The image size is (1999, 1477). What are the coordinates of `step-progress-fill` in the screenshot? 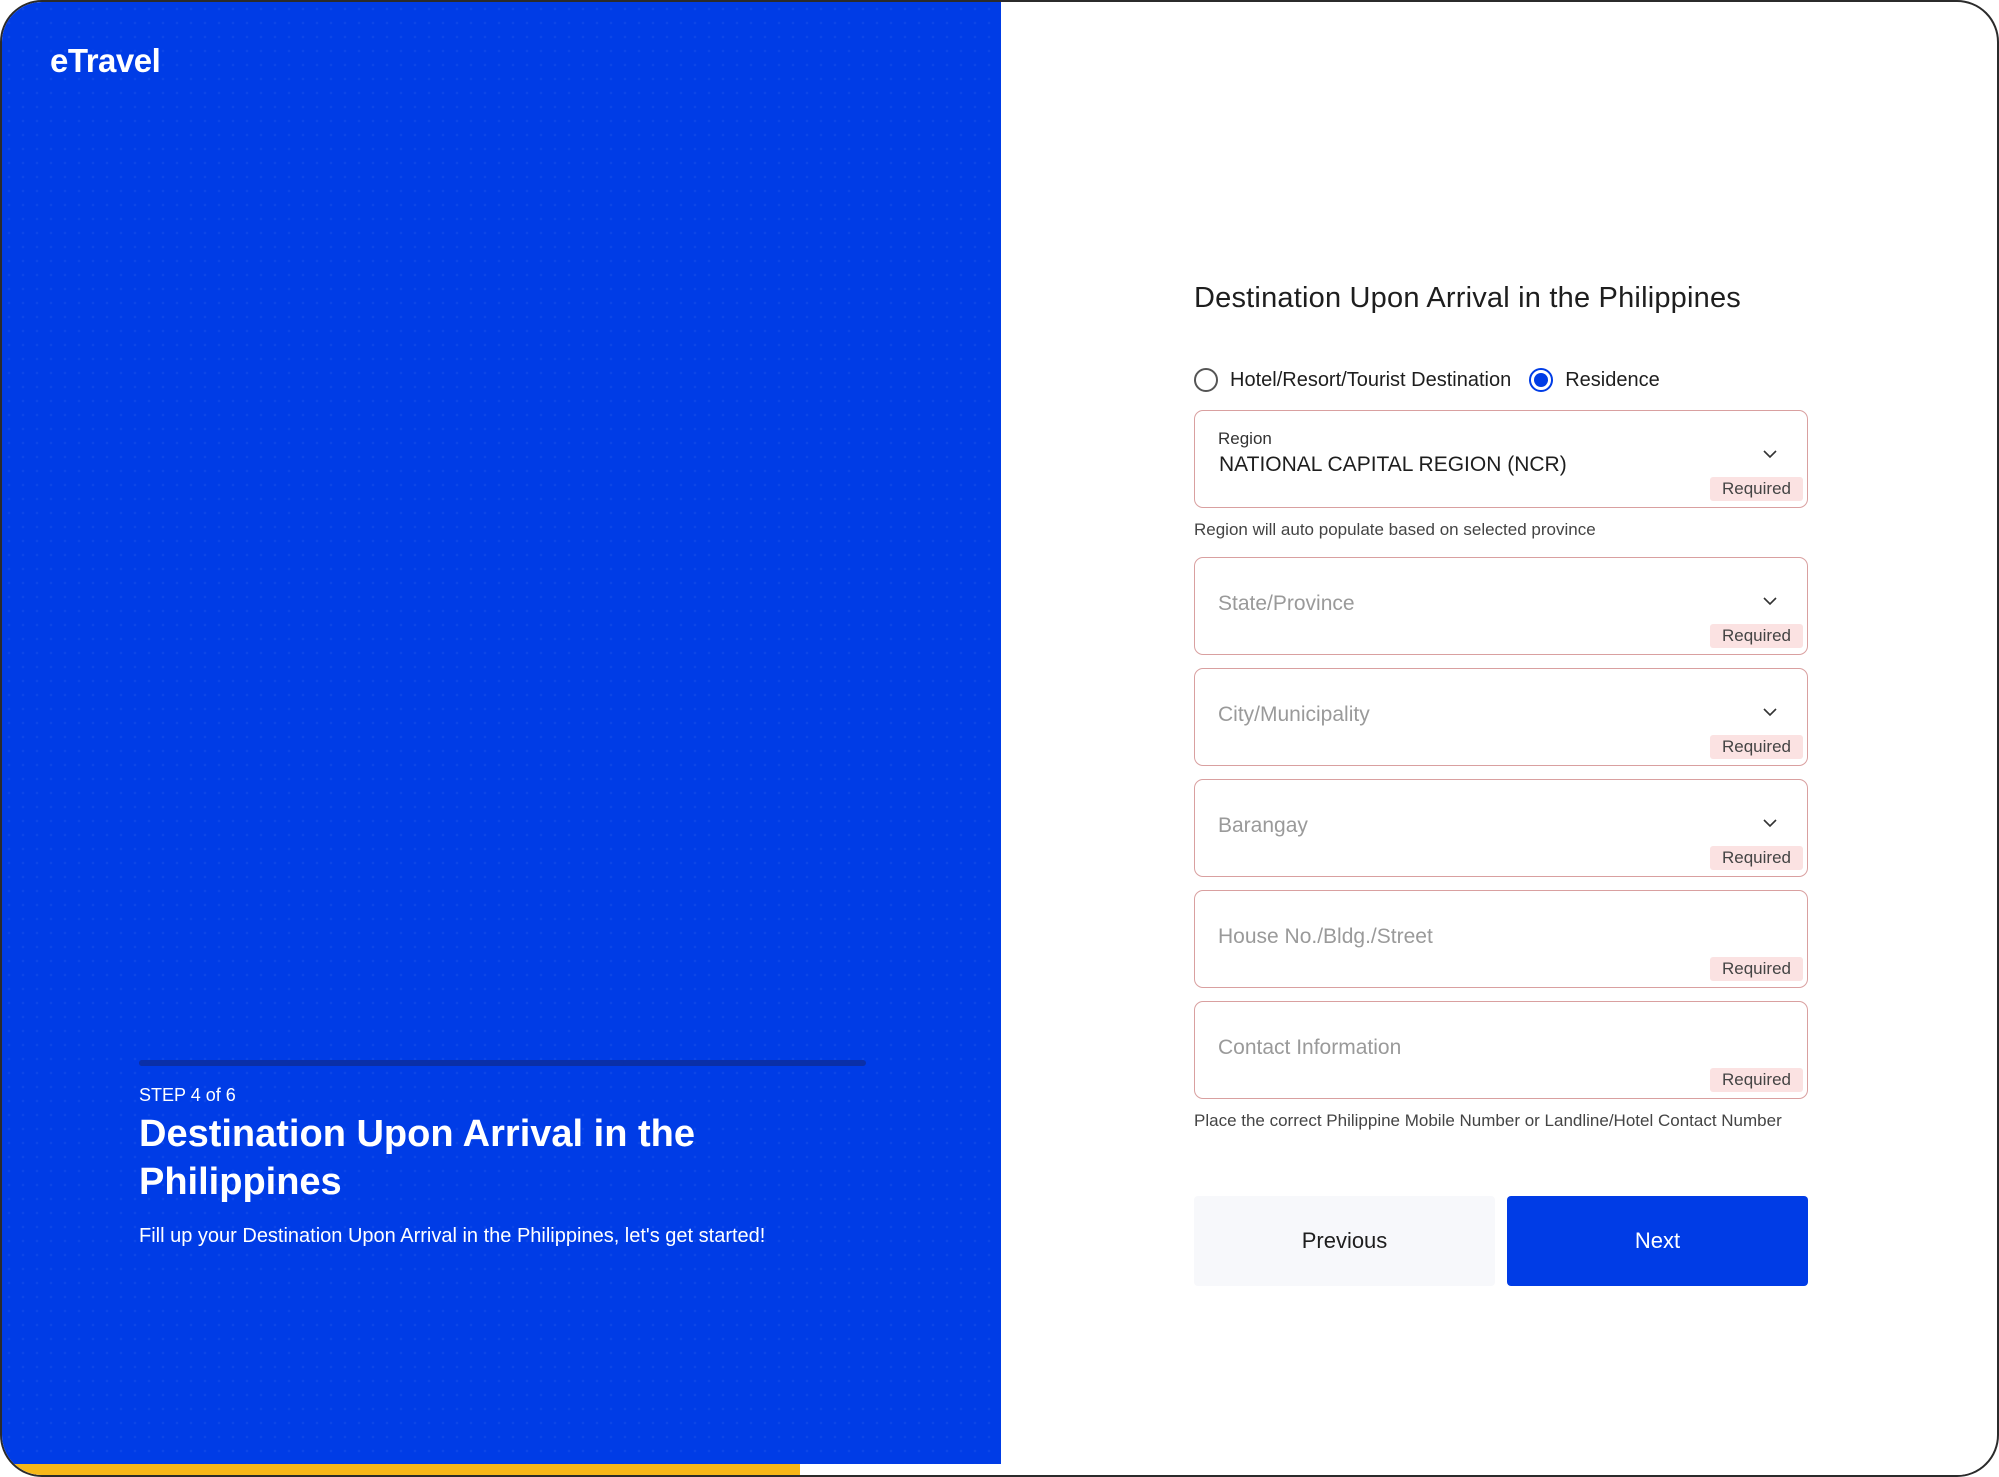 It's located at (381, 1063).